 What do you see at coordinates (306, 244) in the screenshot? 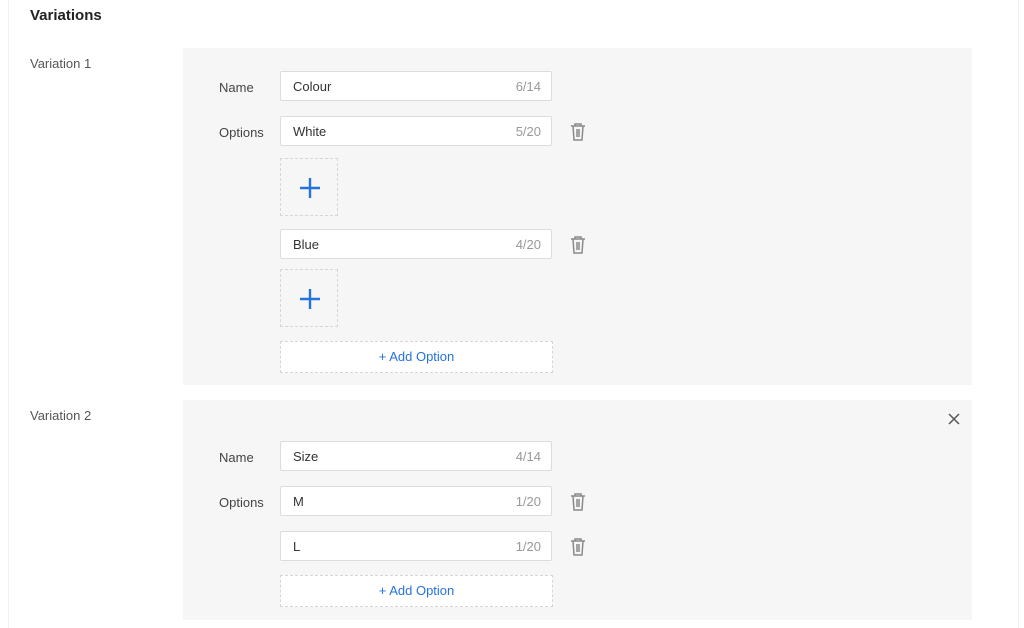
I see `input-value: Blue` at bounding box center [306, 244].